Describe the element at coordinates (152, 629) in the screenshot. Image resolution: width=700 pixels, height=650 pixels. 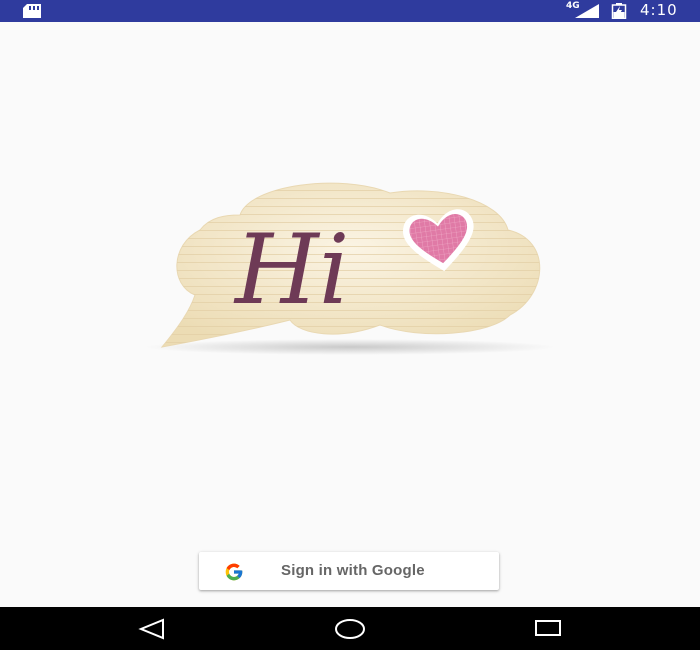
I see `back-icon` at that location.